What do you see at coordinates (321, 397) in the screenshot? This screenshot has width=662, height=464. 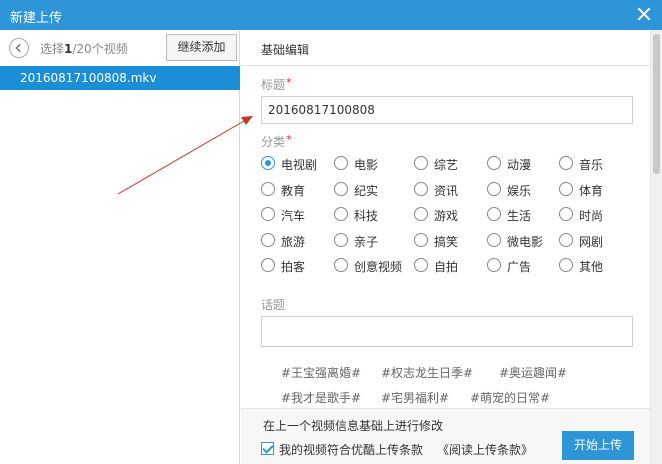 I see `topic-tag: #我才是歌手#` at bounding box center [321, 397].